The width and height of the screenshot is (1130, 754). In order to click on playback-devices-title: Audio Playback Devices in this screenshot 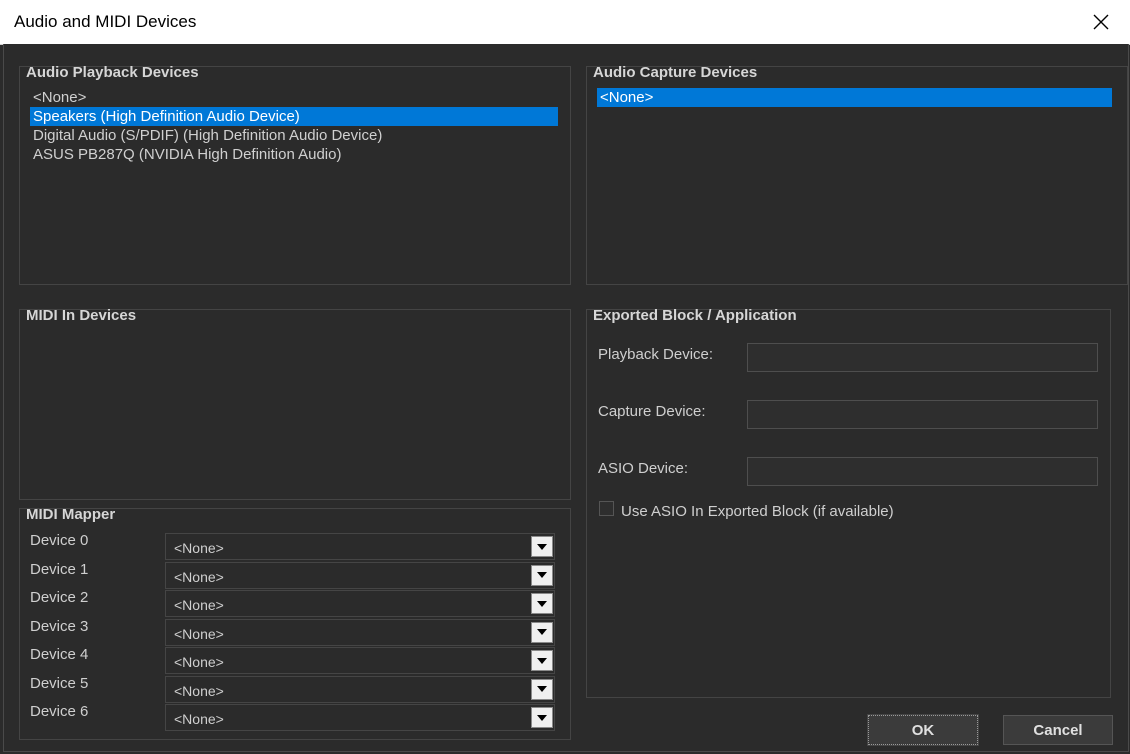, I will do `click(112, 72)`.